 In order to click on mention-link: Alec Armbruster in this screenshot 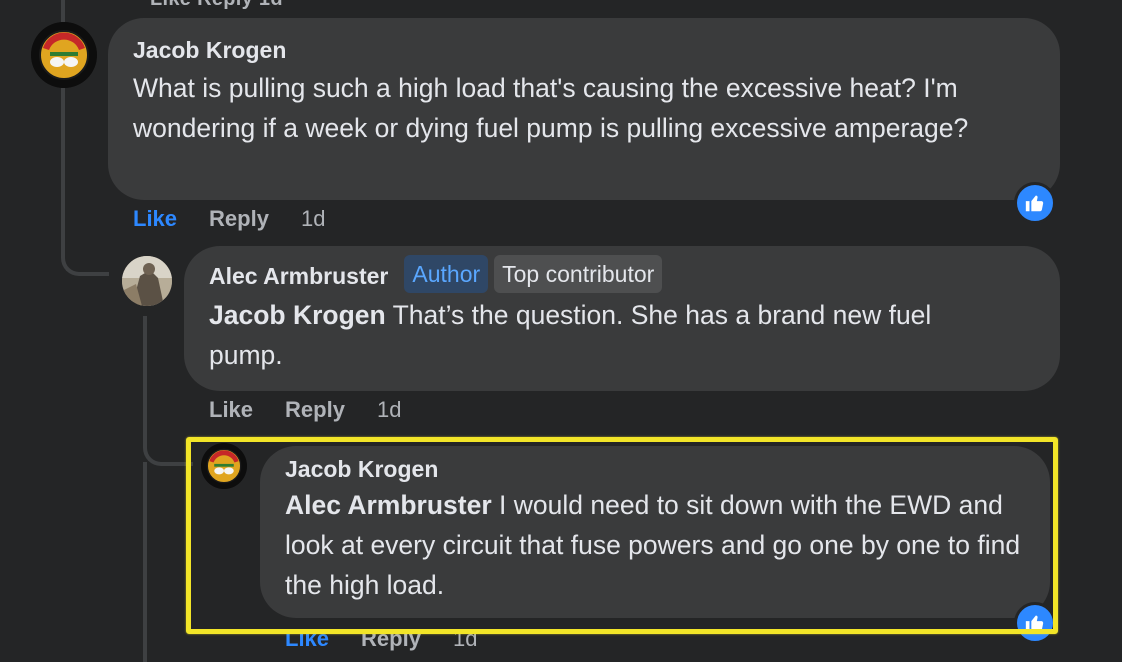, I will do `click(388, 505)`.